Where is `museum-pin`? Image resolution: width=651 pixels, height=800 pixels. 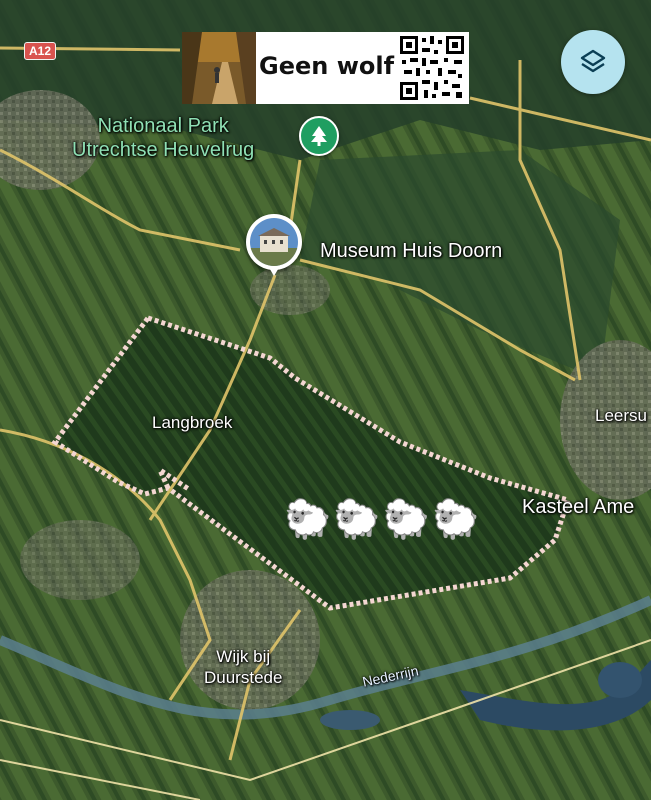 museum-pin is located at coordinates (274, 242).